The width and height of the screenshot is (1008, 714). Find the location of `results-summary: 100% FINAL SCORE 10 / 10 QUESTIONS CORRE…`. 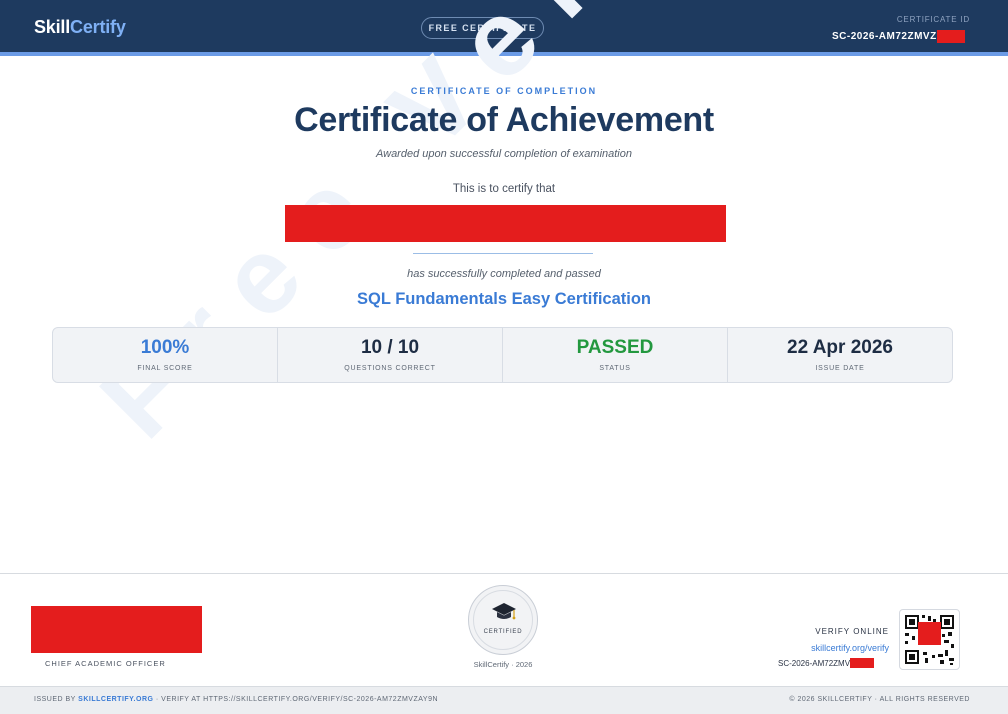

results-summary: 100% FINAL SCORE 10 / 10 QUESTIONS CORRE… is located at coordinates (502, 355).